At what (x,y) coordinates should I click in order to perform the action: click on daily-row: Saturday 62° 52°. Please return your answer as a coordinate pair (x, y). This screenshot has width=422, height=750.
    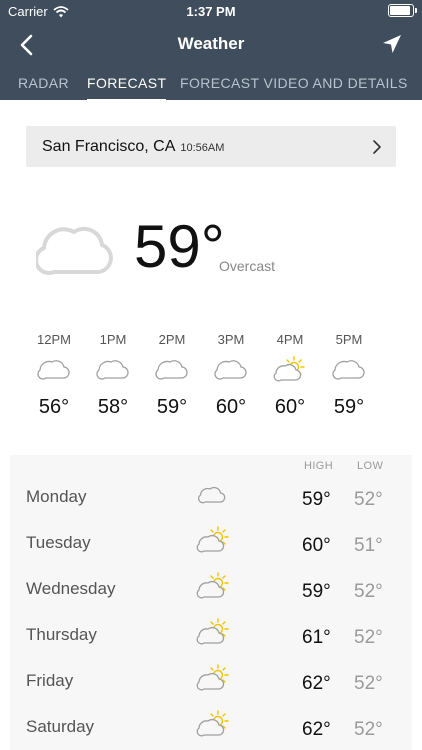
    Looking at the image, I should click on (211, 728).